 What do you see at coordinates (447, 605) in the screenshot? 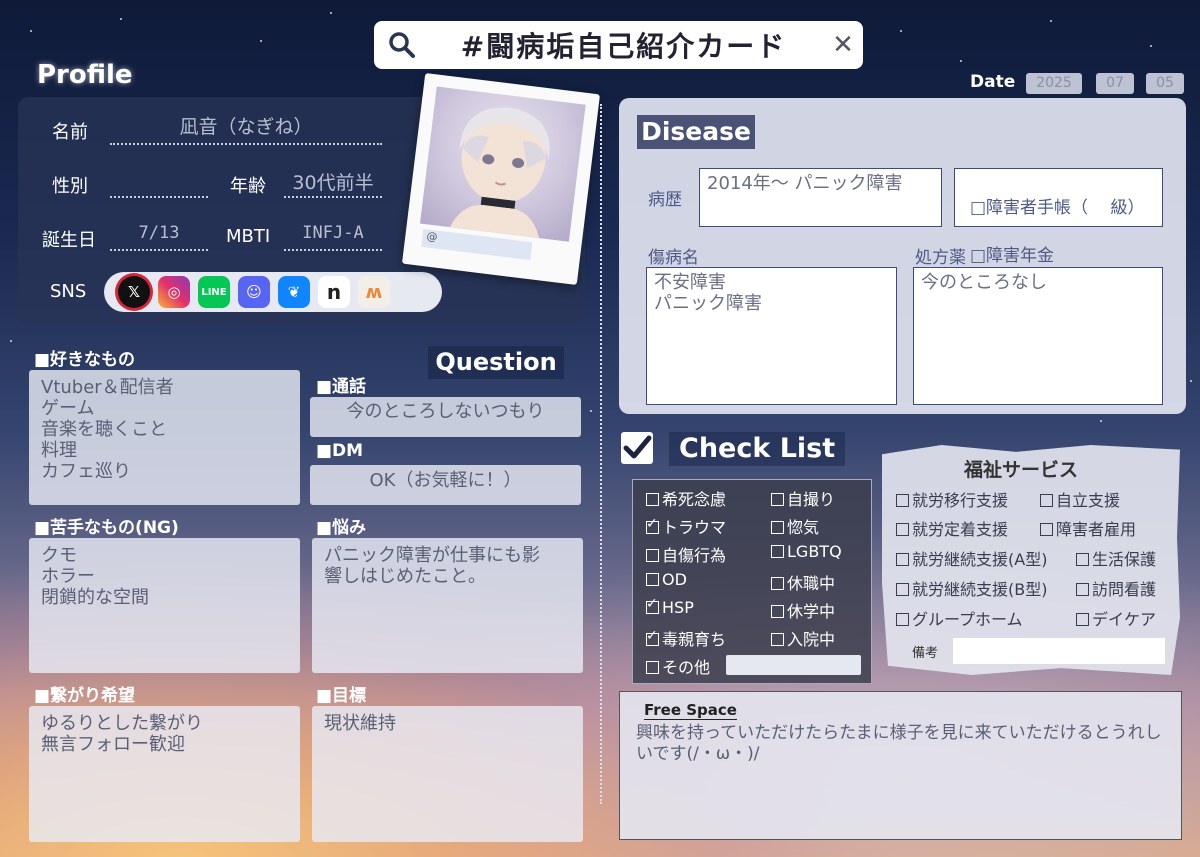
I see `worry-box: パニック障害が仕事にも影 響しはじめたこと。` at bounding box center [447, 605].